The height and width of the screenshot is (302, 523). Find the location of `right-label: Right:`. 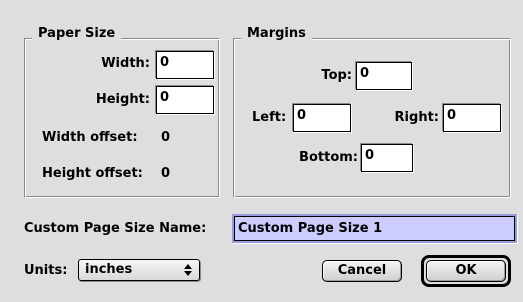

right-label: Right: is located at coordinates (416, 117).